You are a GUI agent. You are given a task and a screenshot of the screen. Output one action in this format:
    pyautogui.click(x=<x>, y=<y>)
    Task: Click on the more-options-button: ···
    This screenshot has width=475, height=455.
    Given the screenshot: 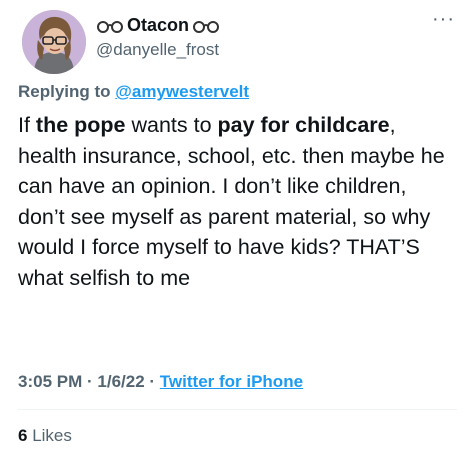 What is the action you would take?
    pyautogui.click(x=443, y=19)
    